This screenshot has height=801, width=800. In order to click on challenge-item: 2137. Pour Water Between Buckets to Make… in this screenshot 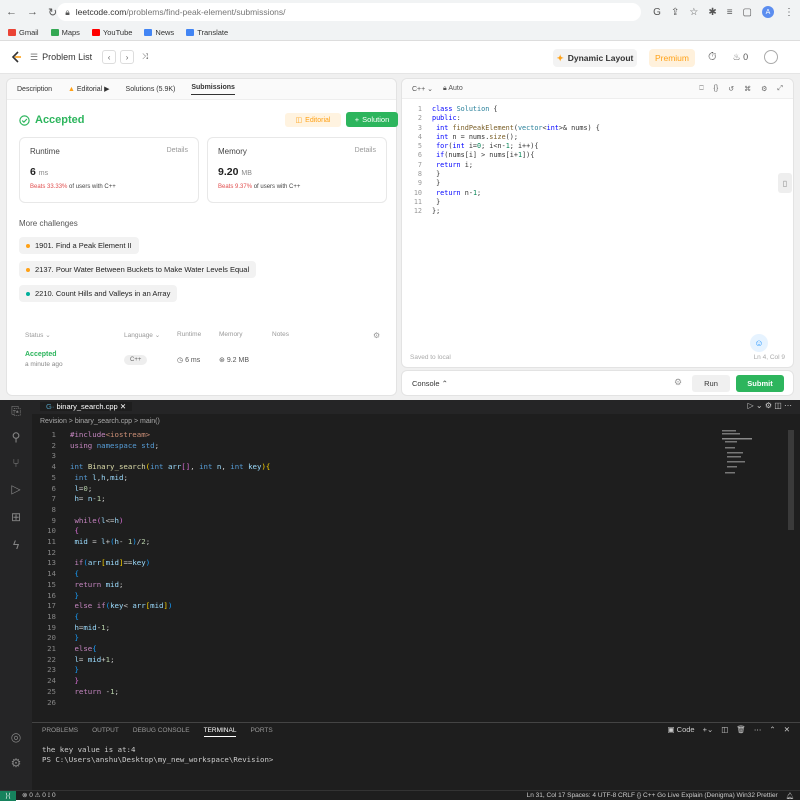, I will do `click(138, 269)`.